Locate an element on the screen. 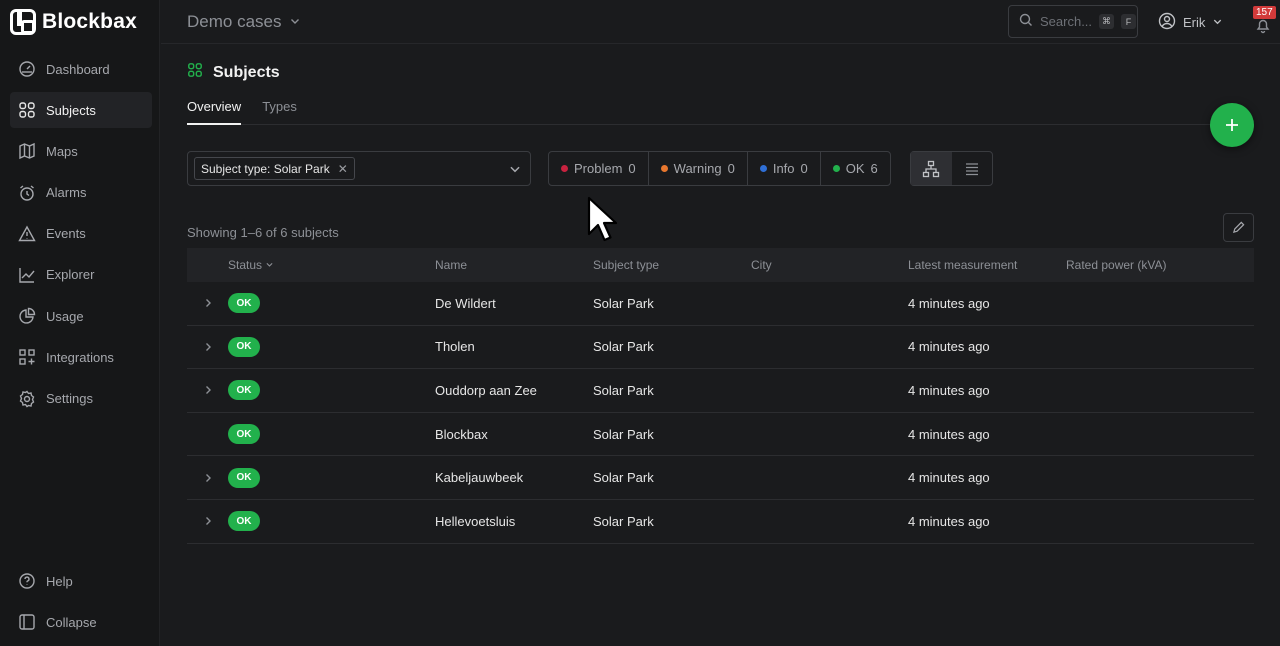 The image size is (1280, 646). tabs: Overview Types is located at coordinates (720, 112).